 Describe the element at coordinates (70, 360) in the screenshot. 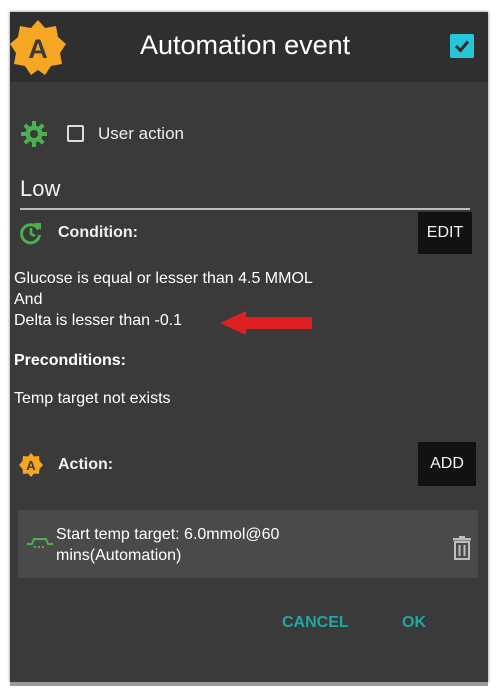

I see `preconditions-label: Preconditions:` at that location.